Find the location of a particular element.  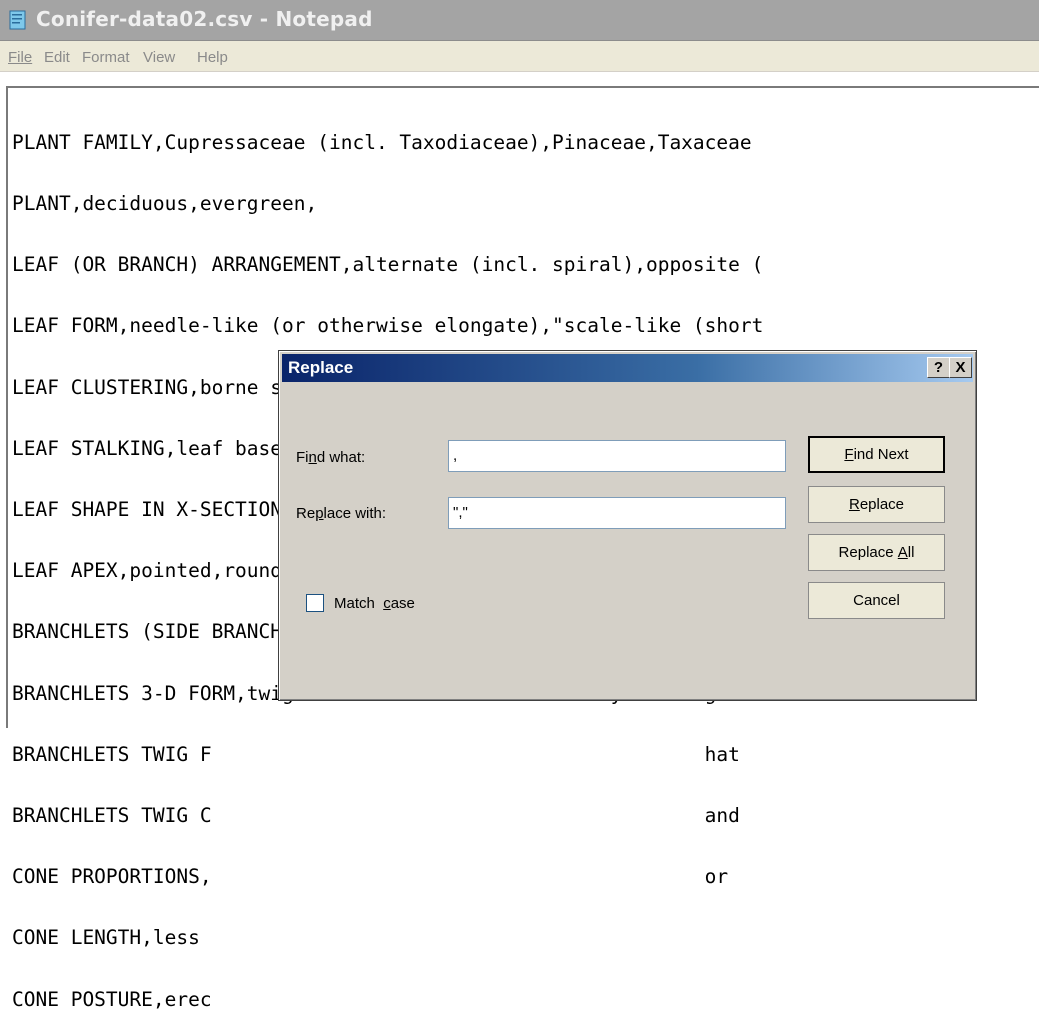

editor-line: CONE LENGTH,less is located at coordinates (106, 938).